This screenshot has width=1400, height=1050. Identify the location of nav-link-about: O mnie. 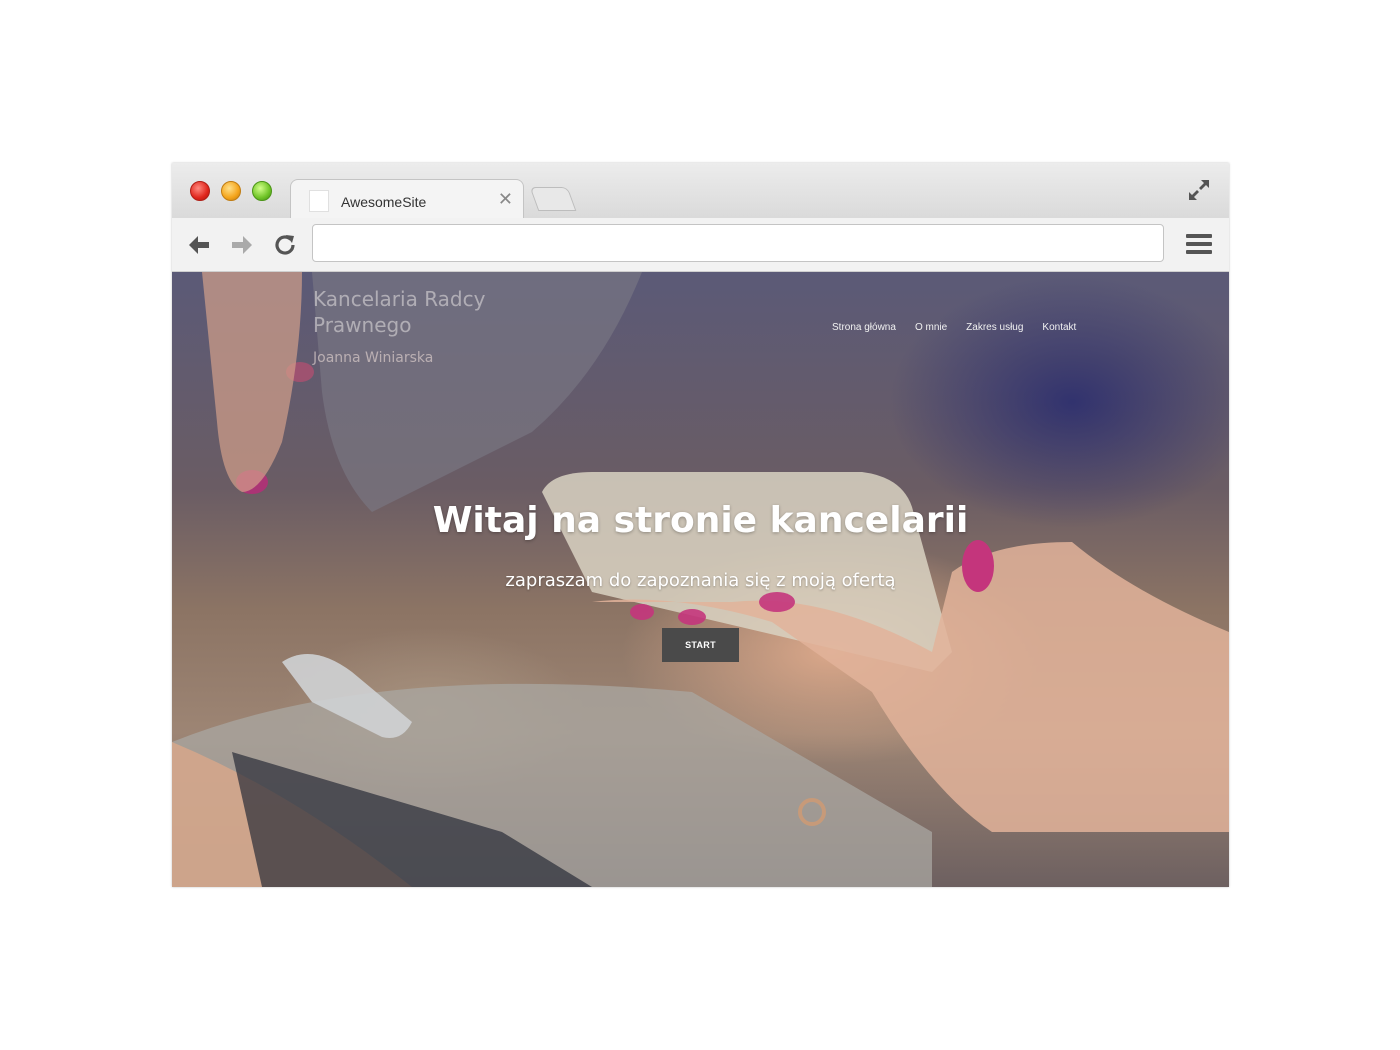
(931, 327).